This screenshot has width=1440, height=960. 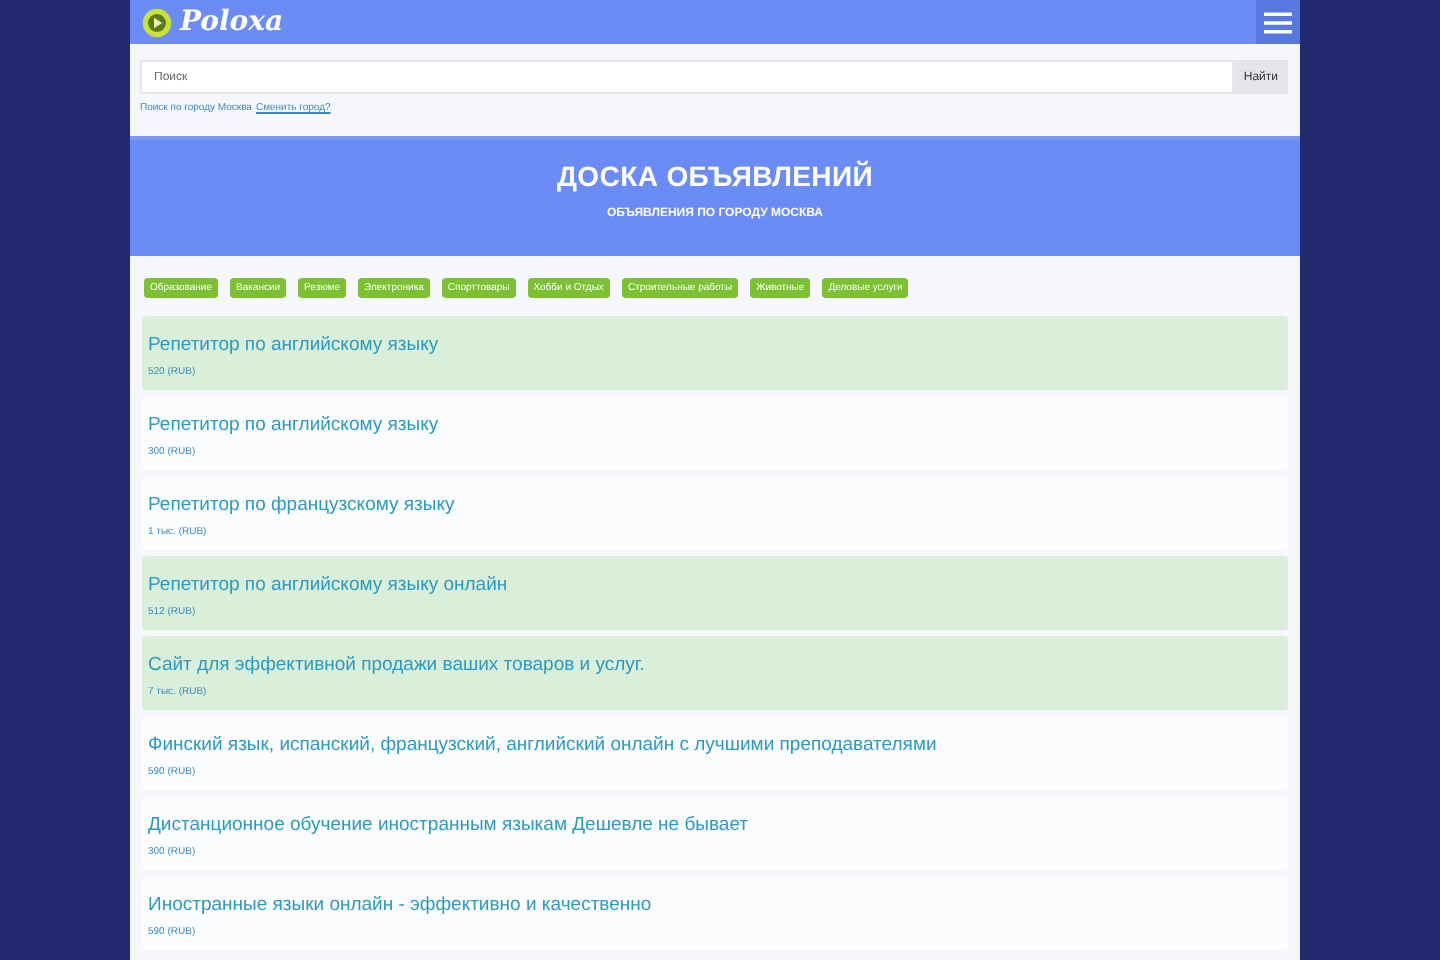 I want to click on logo-icon, so click(x=157, y=22).